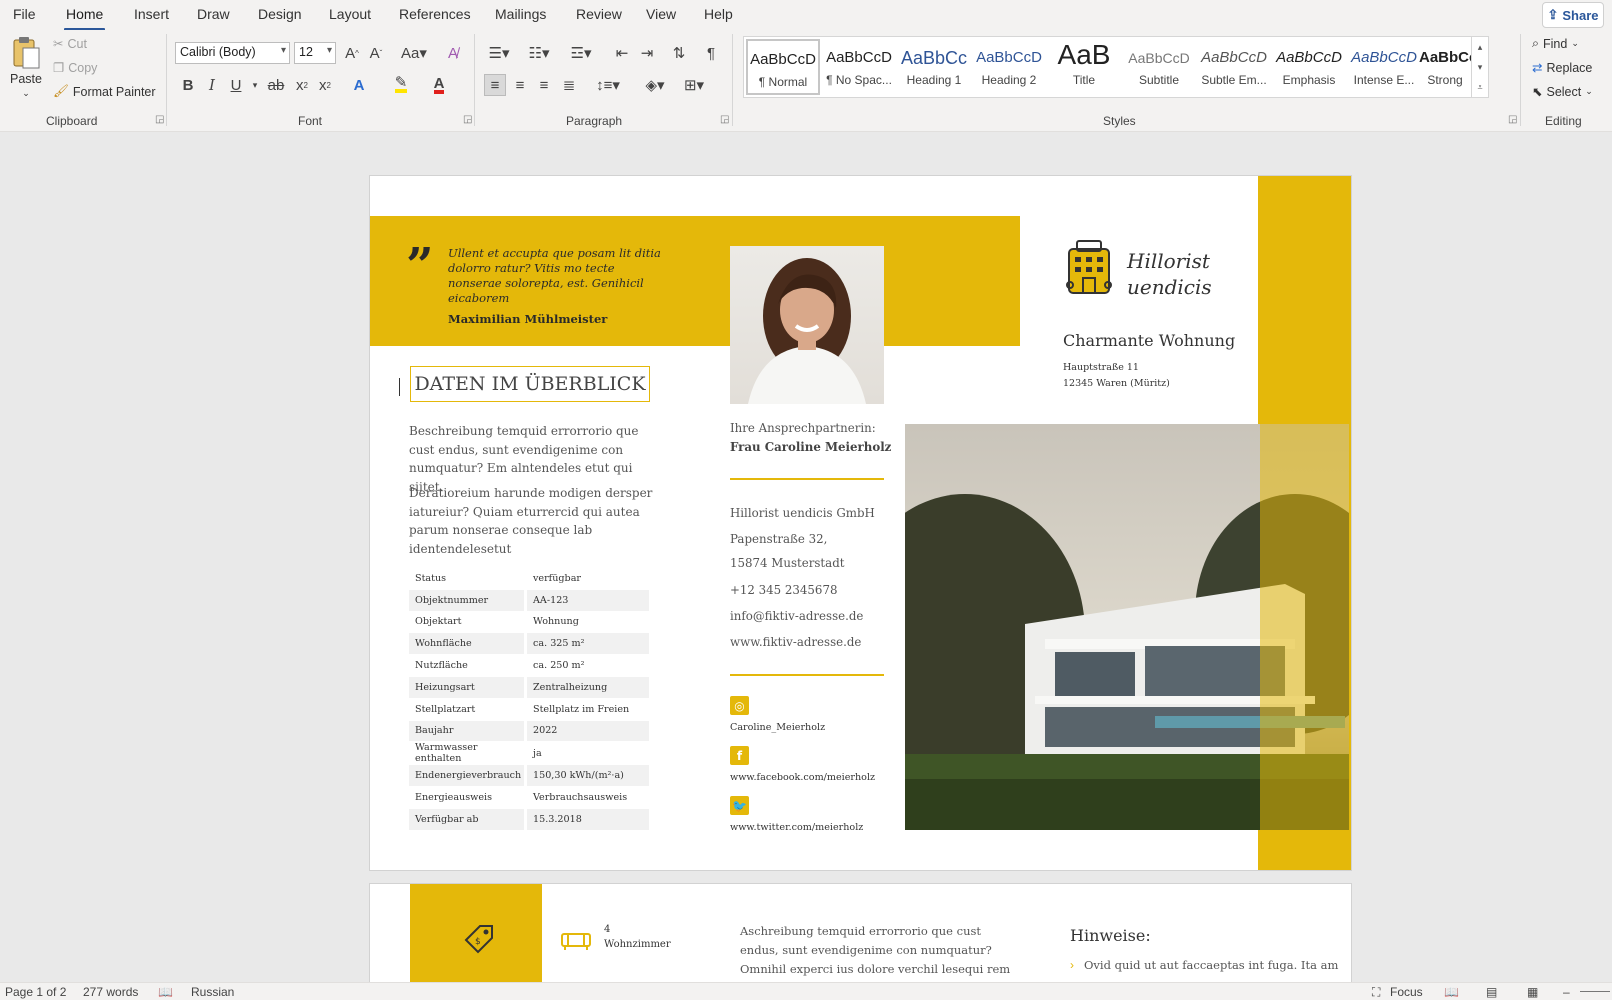 The height and width of the screenshot is (1000, 1612). What do you see at coordinates (718, 14) in the screenshot?
I see `tab-help: Help` at bounding box center [718, 14].